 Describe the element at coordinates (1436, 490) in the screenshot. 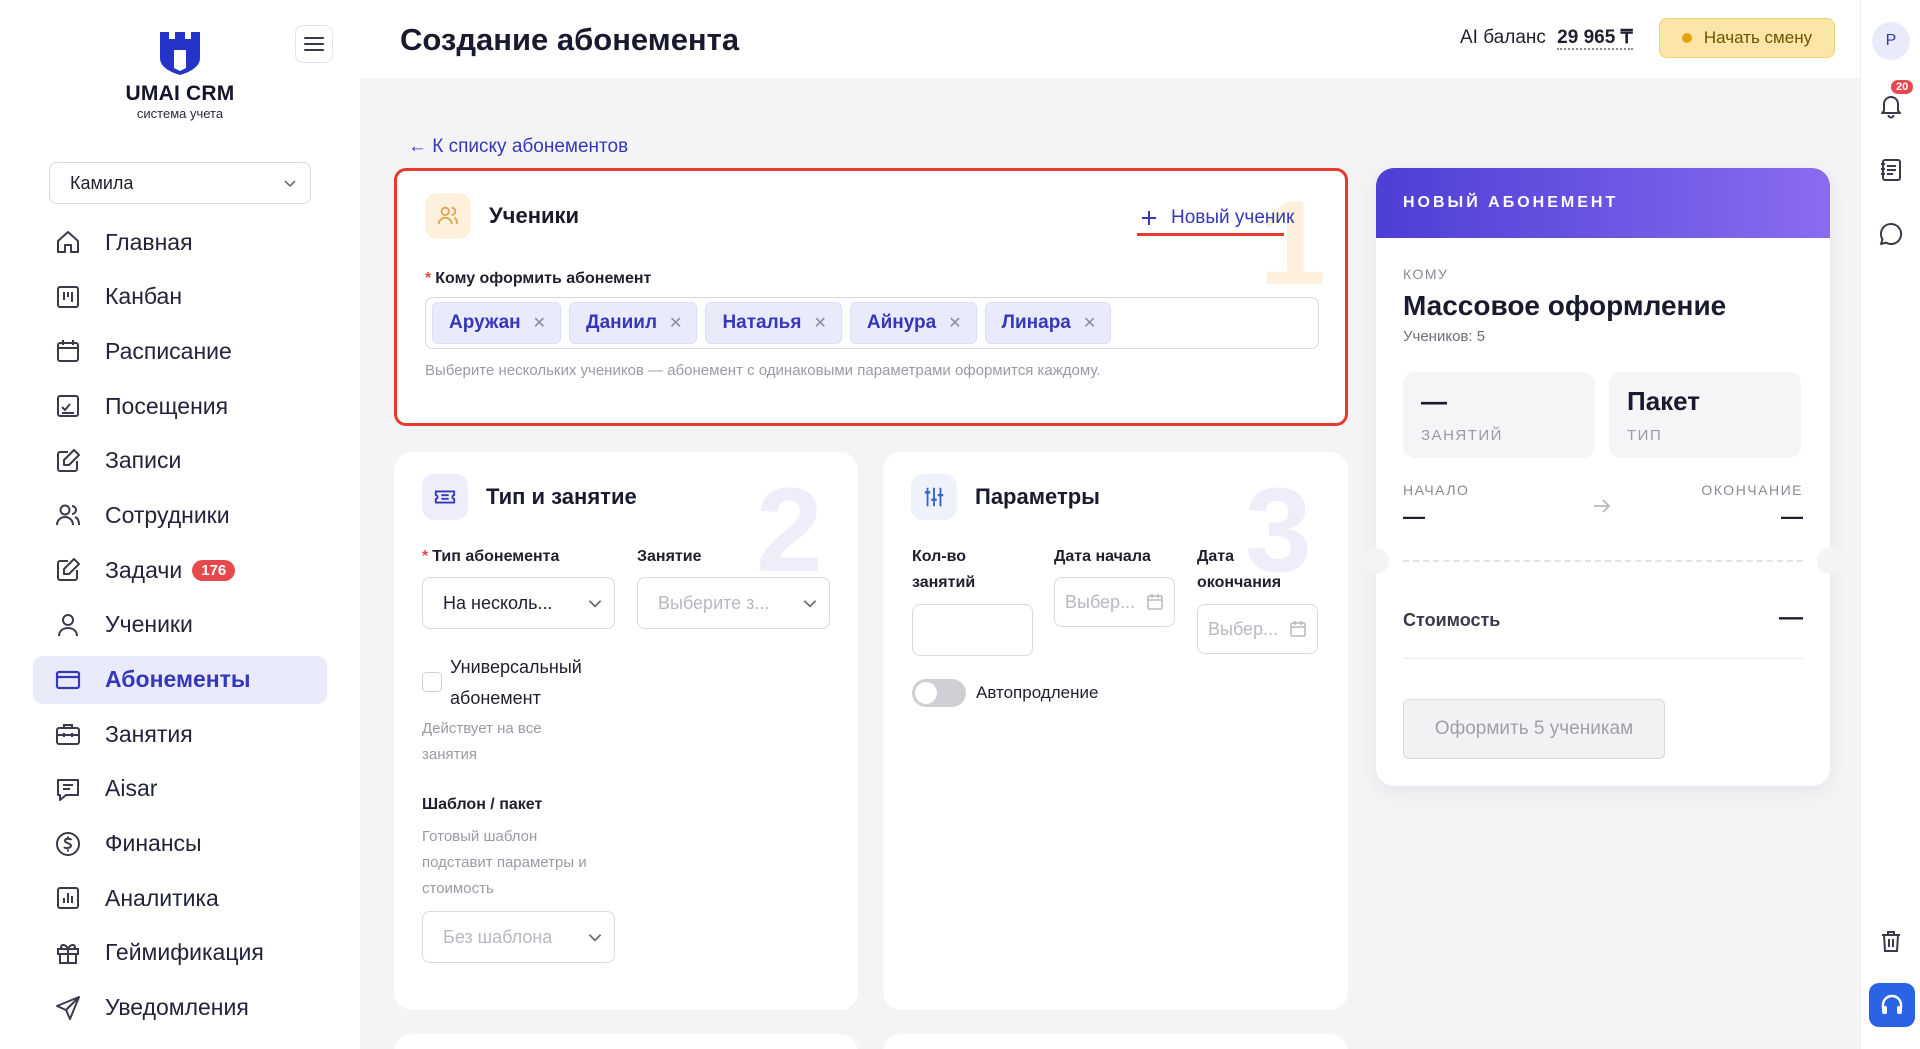

I see `start-label: НАЧАЛО` at that location.